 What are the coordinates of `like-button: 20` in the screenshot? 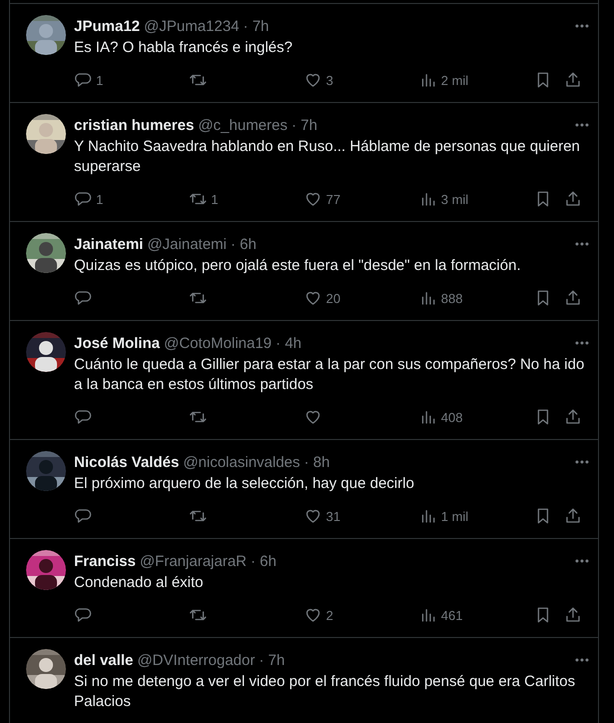 It's located at (322, 298).